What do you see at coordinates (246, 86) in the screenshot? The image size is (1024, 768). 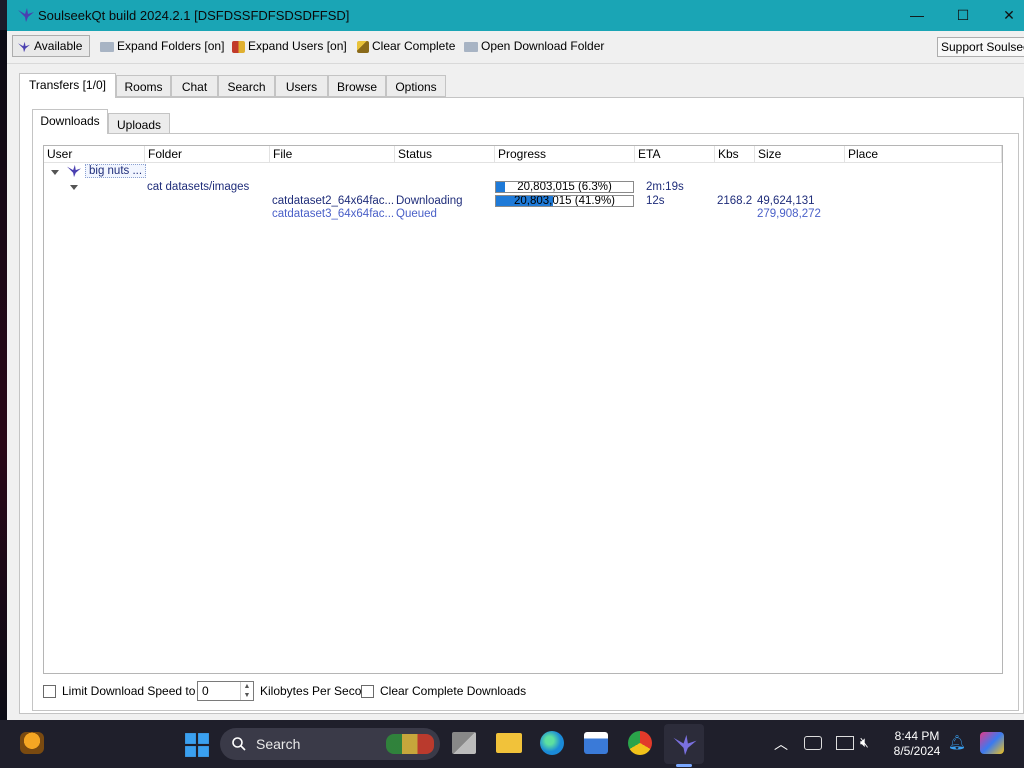 I see `tab-search: Search` at bounding box center [246, 86].